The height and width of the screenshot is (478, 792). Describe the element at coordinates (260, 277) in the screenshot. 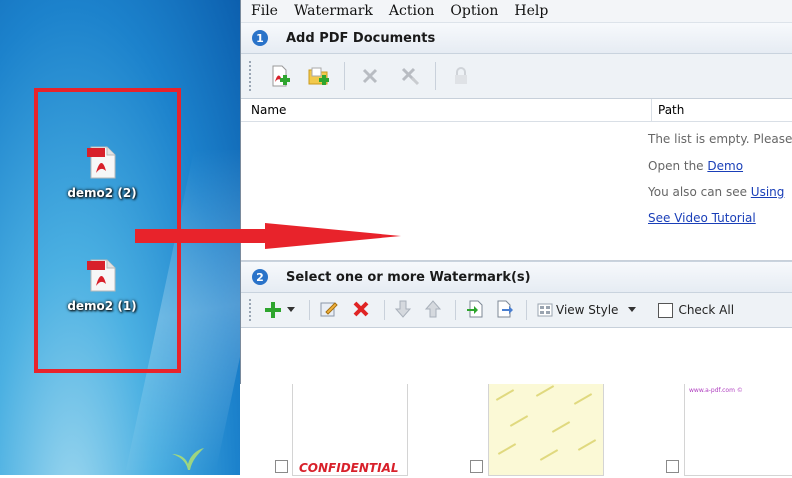

I see `step-2-badge: 2` at that location.